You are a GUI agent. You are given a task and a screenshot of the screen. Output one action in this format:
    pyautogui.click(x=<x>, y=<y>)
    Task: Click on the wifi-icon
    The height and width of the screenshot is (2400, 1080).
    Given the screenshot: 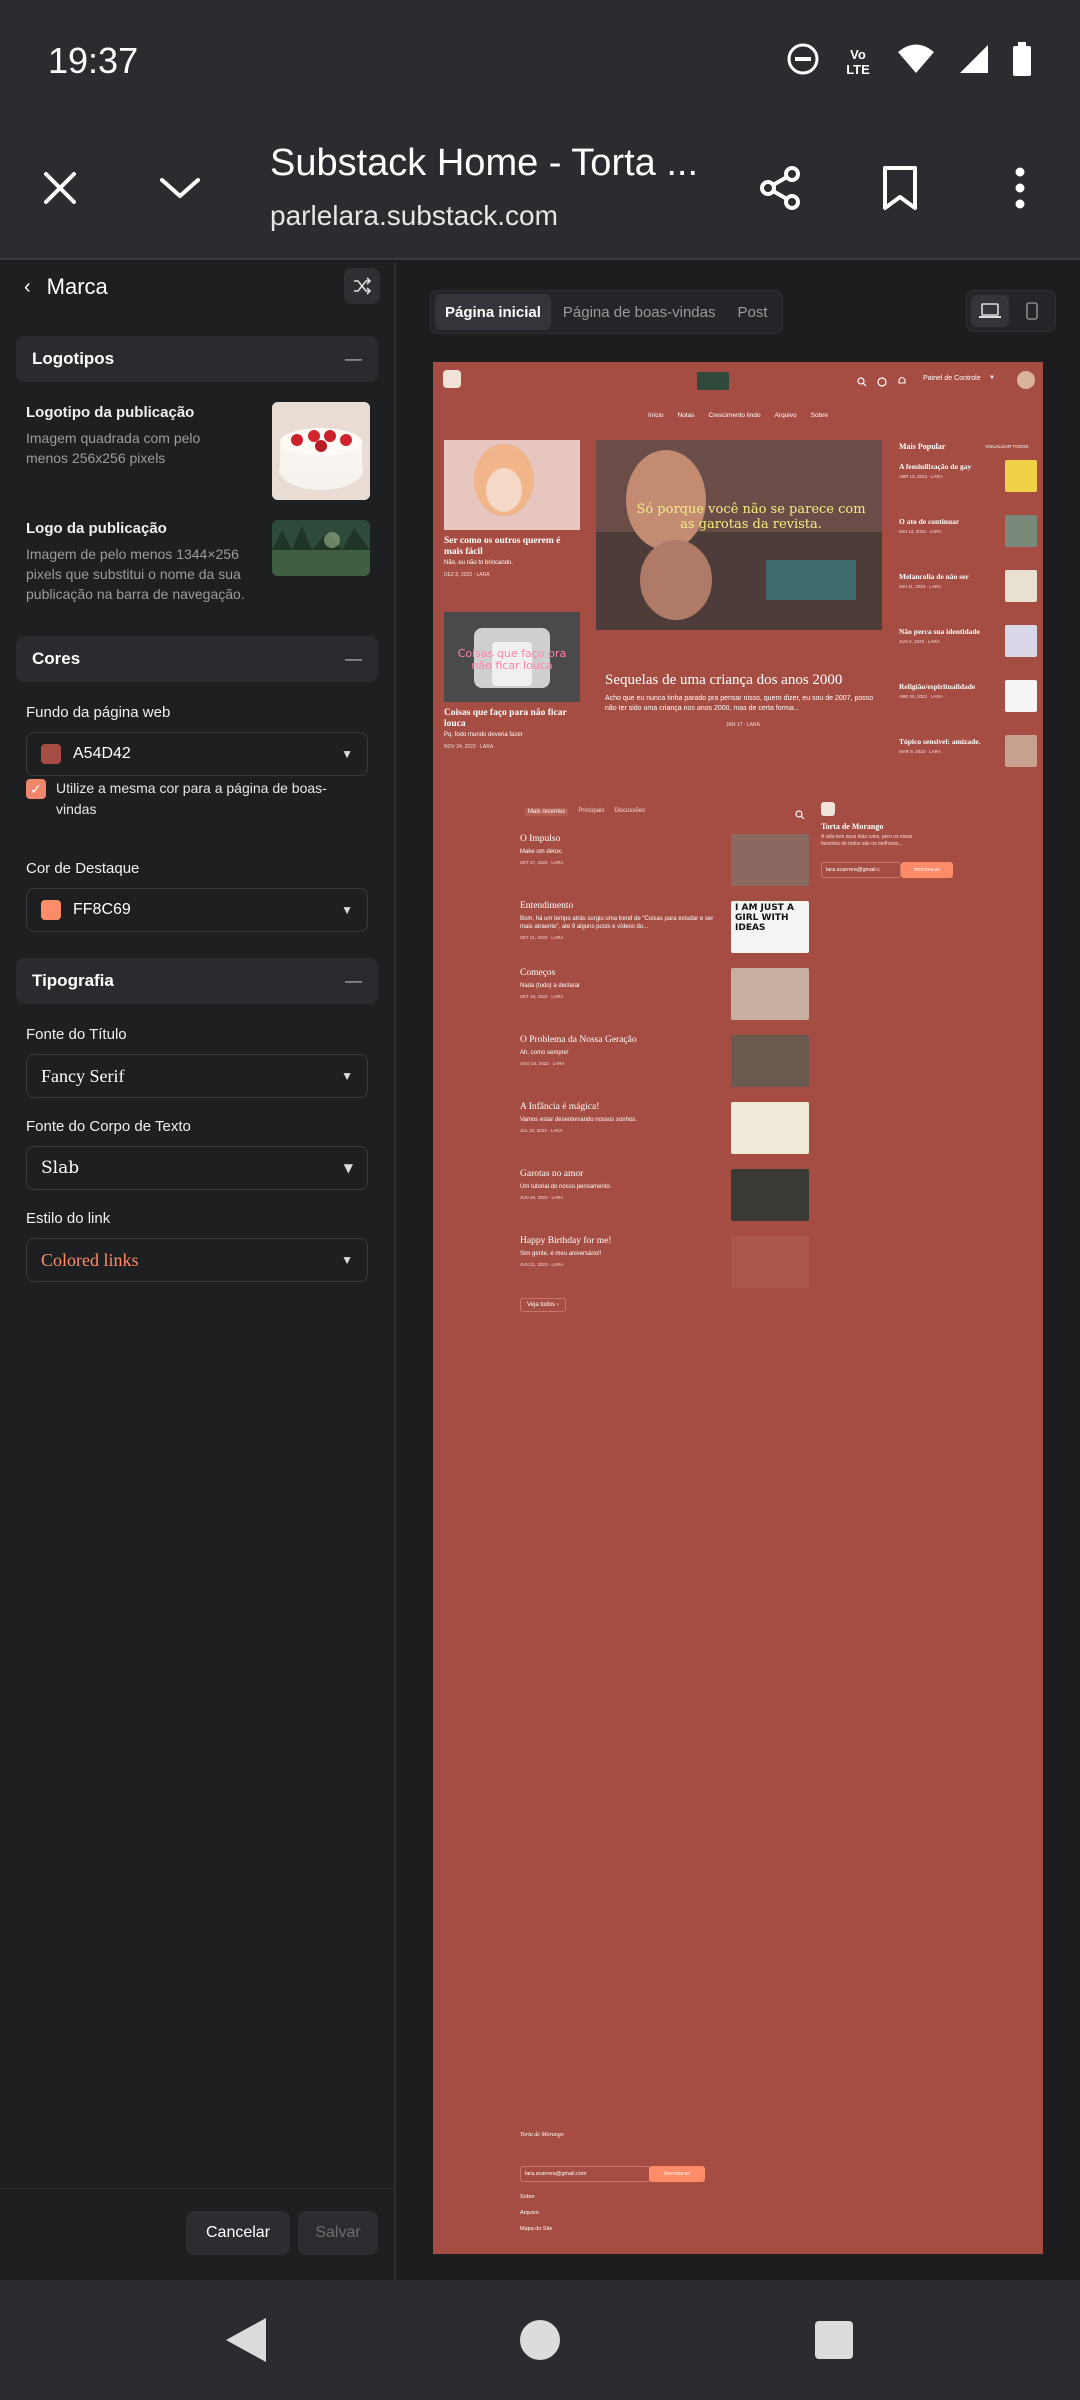 What is the action you would take?
    pyautogui.click(x=916, y=61)
    